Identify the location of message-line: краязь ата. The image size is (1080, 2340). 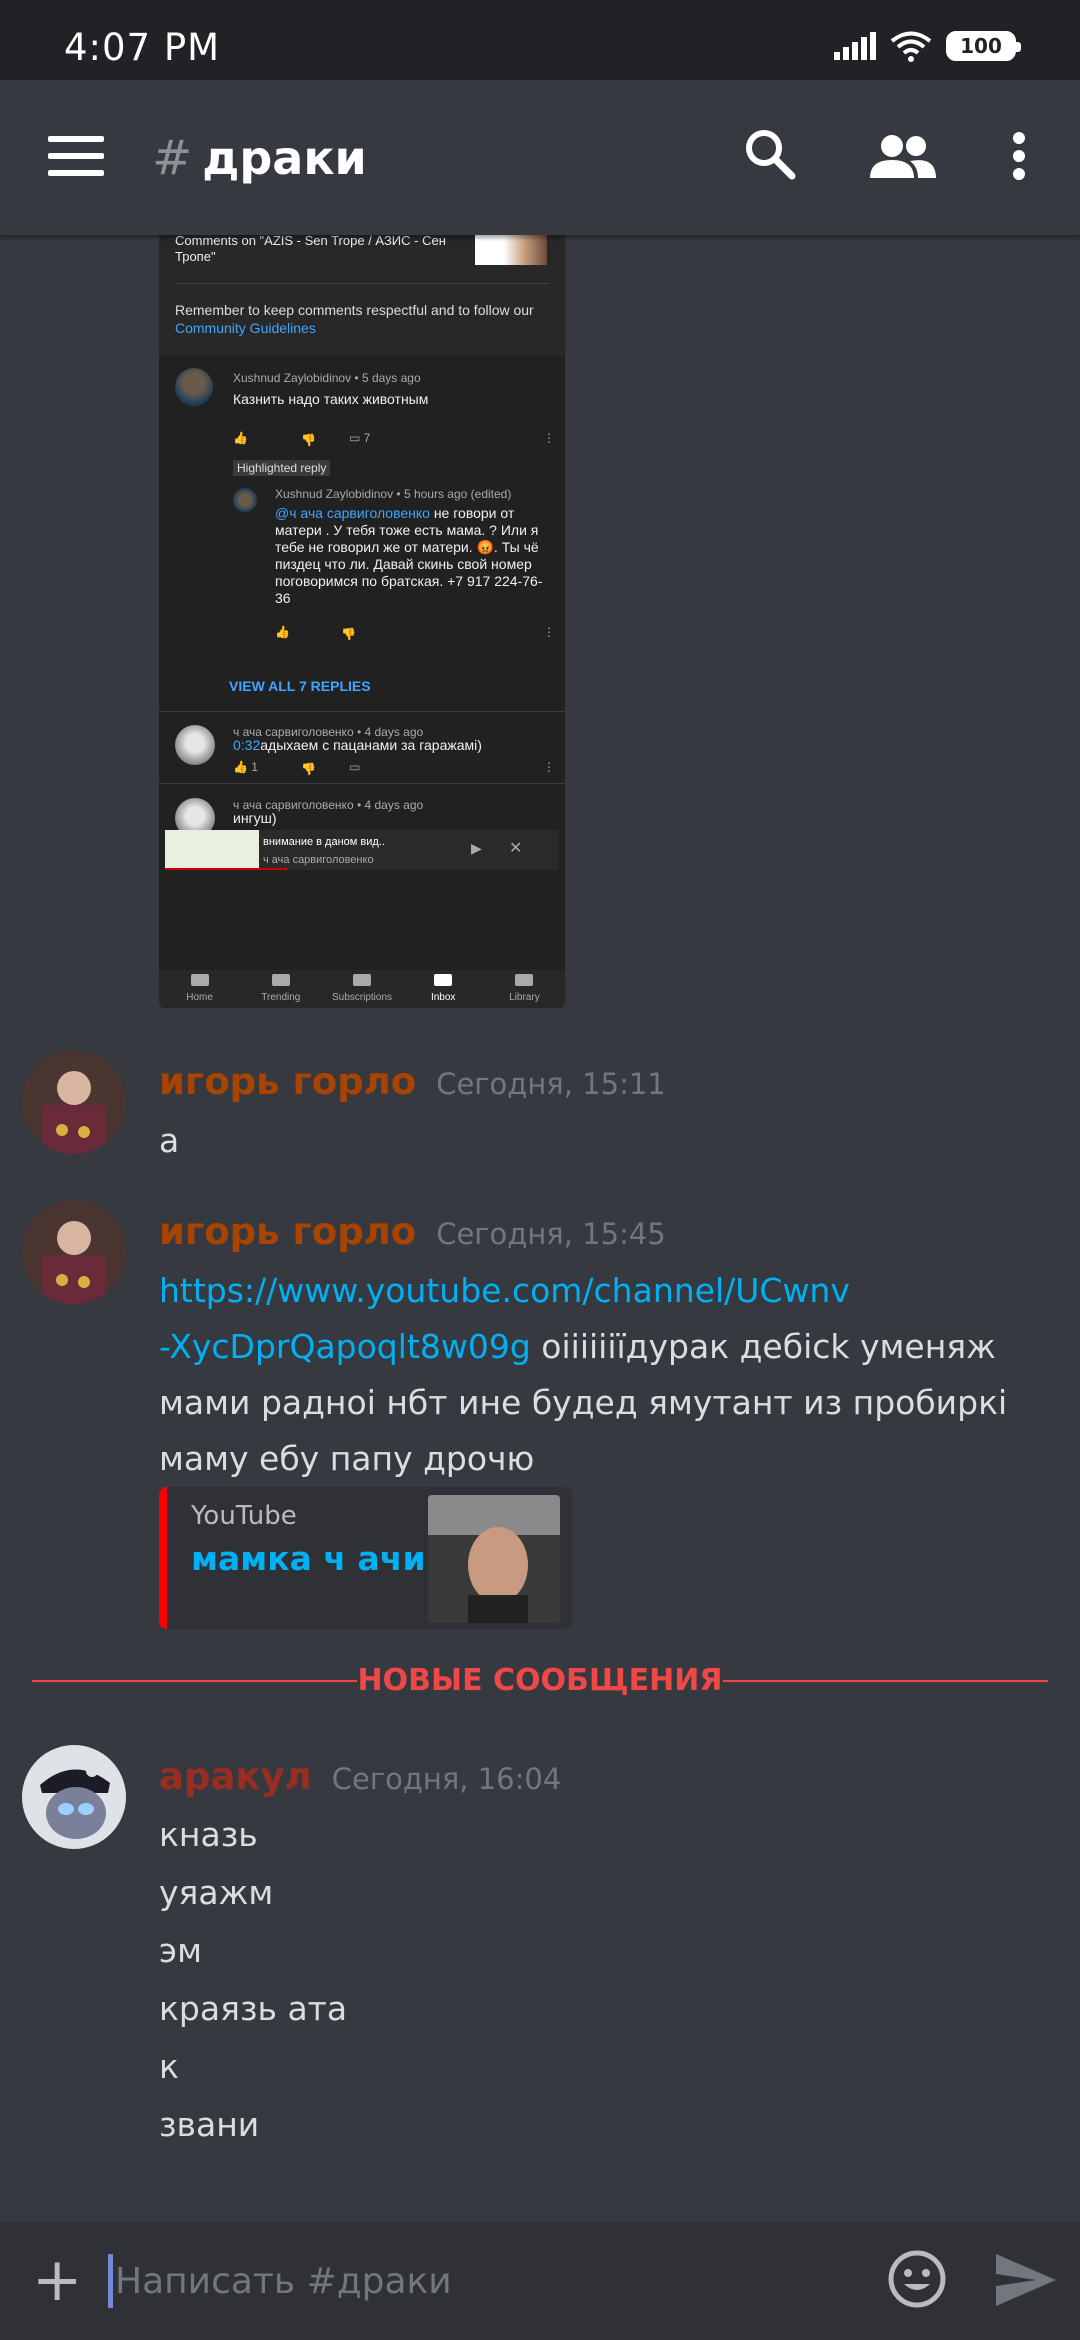
(253, 2008).